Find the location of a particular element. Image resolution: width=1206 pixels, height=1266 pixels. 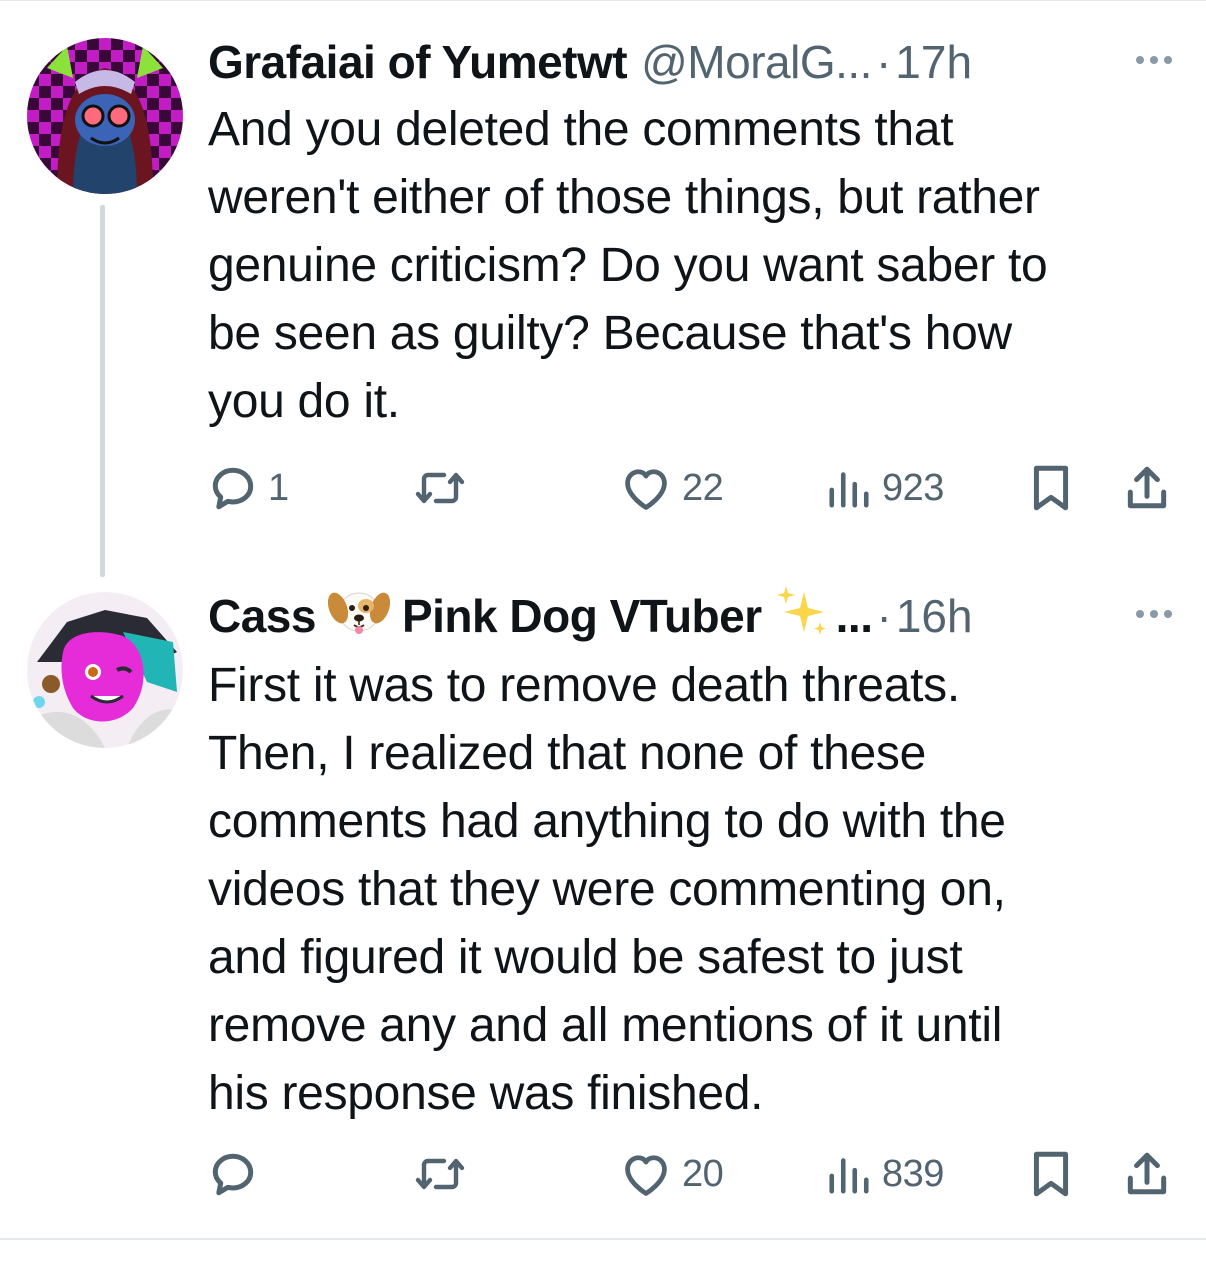

reply-button is located at coordinates (238, 1174).